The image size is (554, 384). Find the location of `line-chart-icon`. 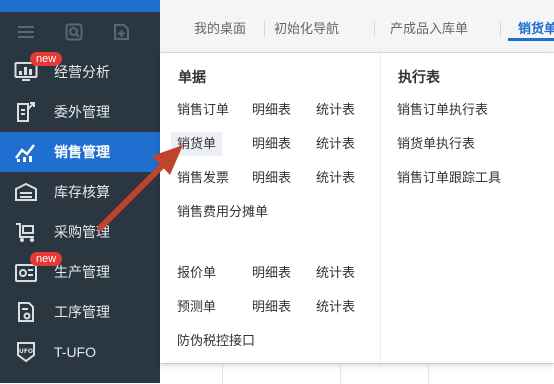

line-chart-icon is located at coordinates (25, 153).